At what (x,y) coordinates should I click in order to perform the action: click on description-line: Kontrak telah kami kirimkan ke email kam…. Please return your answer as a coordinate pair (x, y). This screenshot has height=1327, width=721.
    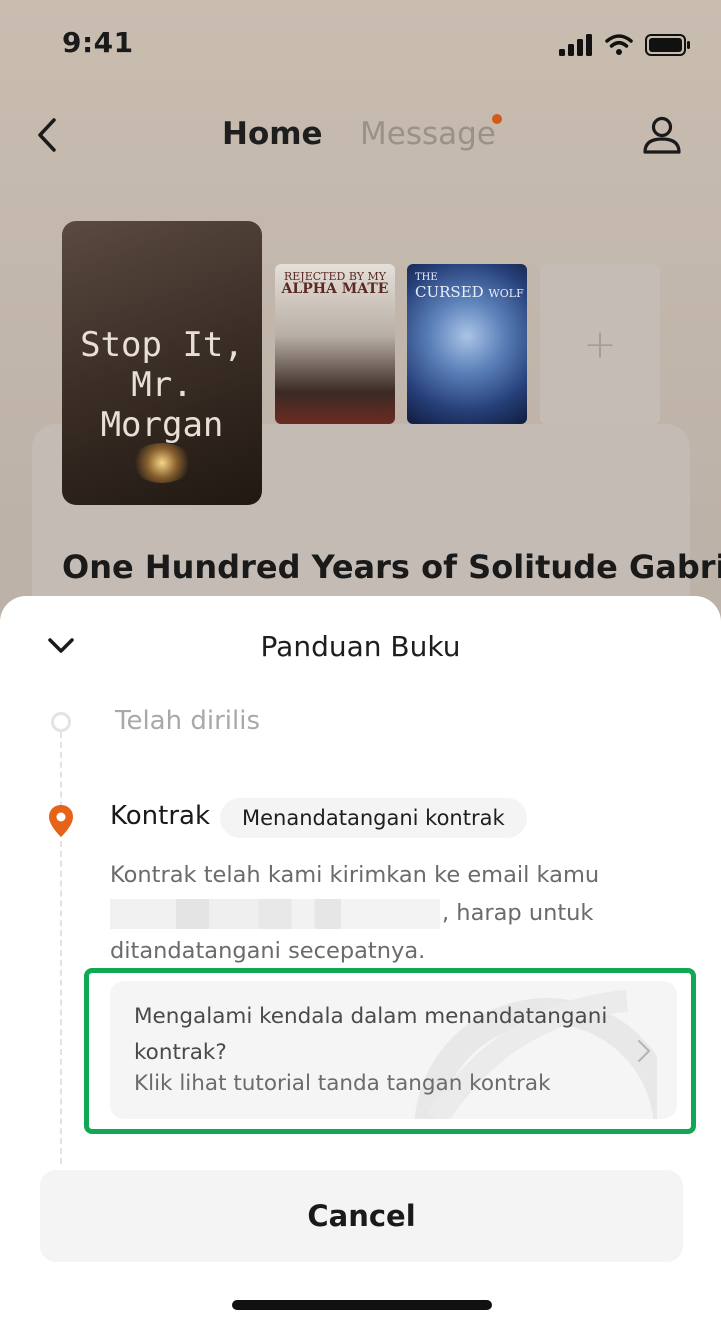
    Looking at the image, I should click on (355, 875).